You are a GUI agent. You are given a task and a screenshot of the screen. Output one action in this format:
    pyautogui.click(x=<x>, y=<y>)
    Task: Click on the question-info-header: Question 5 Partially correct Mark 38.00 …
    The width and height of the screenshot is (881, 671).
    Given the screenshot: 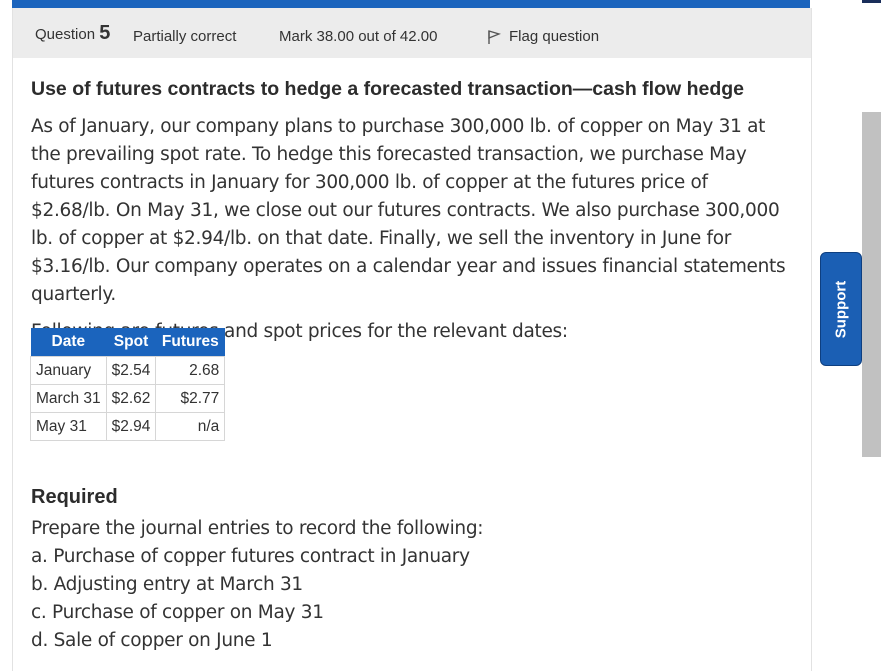 What is the action you would take?
    pyautogui.click(x=412, y=33)
    